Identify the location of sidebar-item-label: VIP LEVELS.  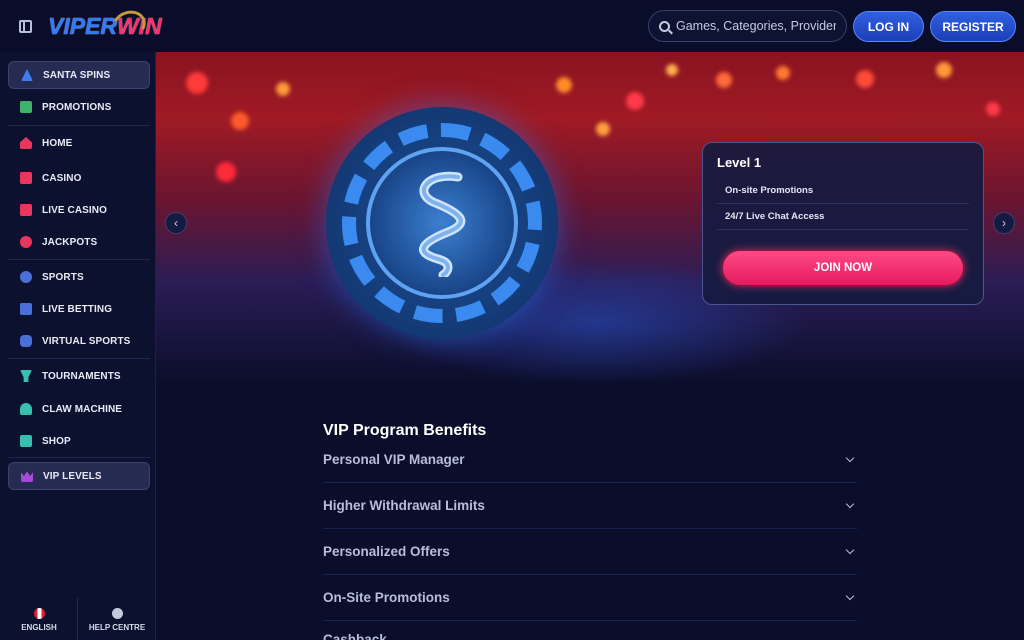
(72, 476).